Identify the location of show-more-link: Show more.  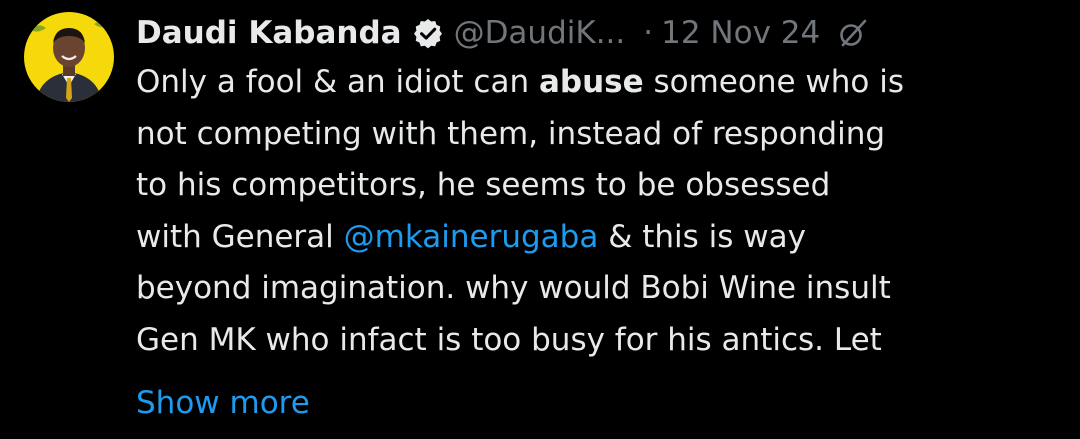
(223, 403).